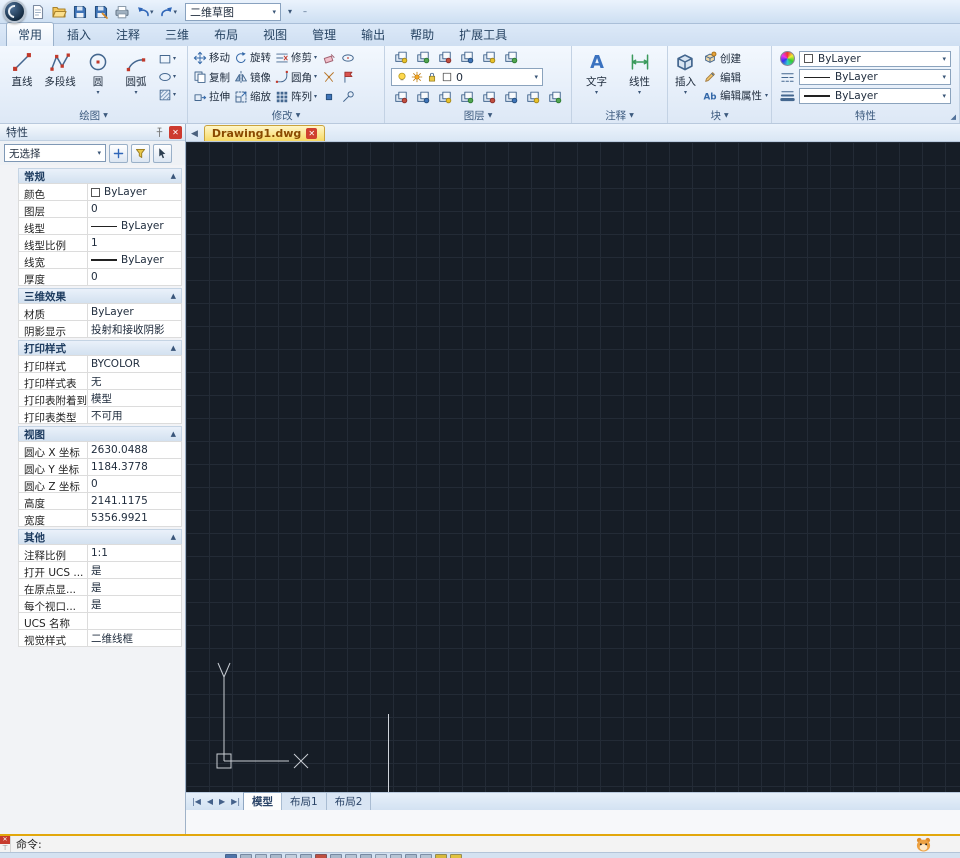 This screenshot has width=960, height=858. What do you see at coordinates (226, 34) in the screenshot?
I see `ribbon-tab-4: 布局` at bounding box center [226, 34].